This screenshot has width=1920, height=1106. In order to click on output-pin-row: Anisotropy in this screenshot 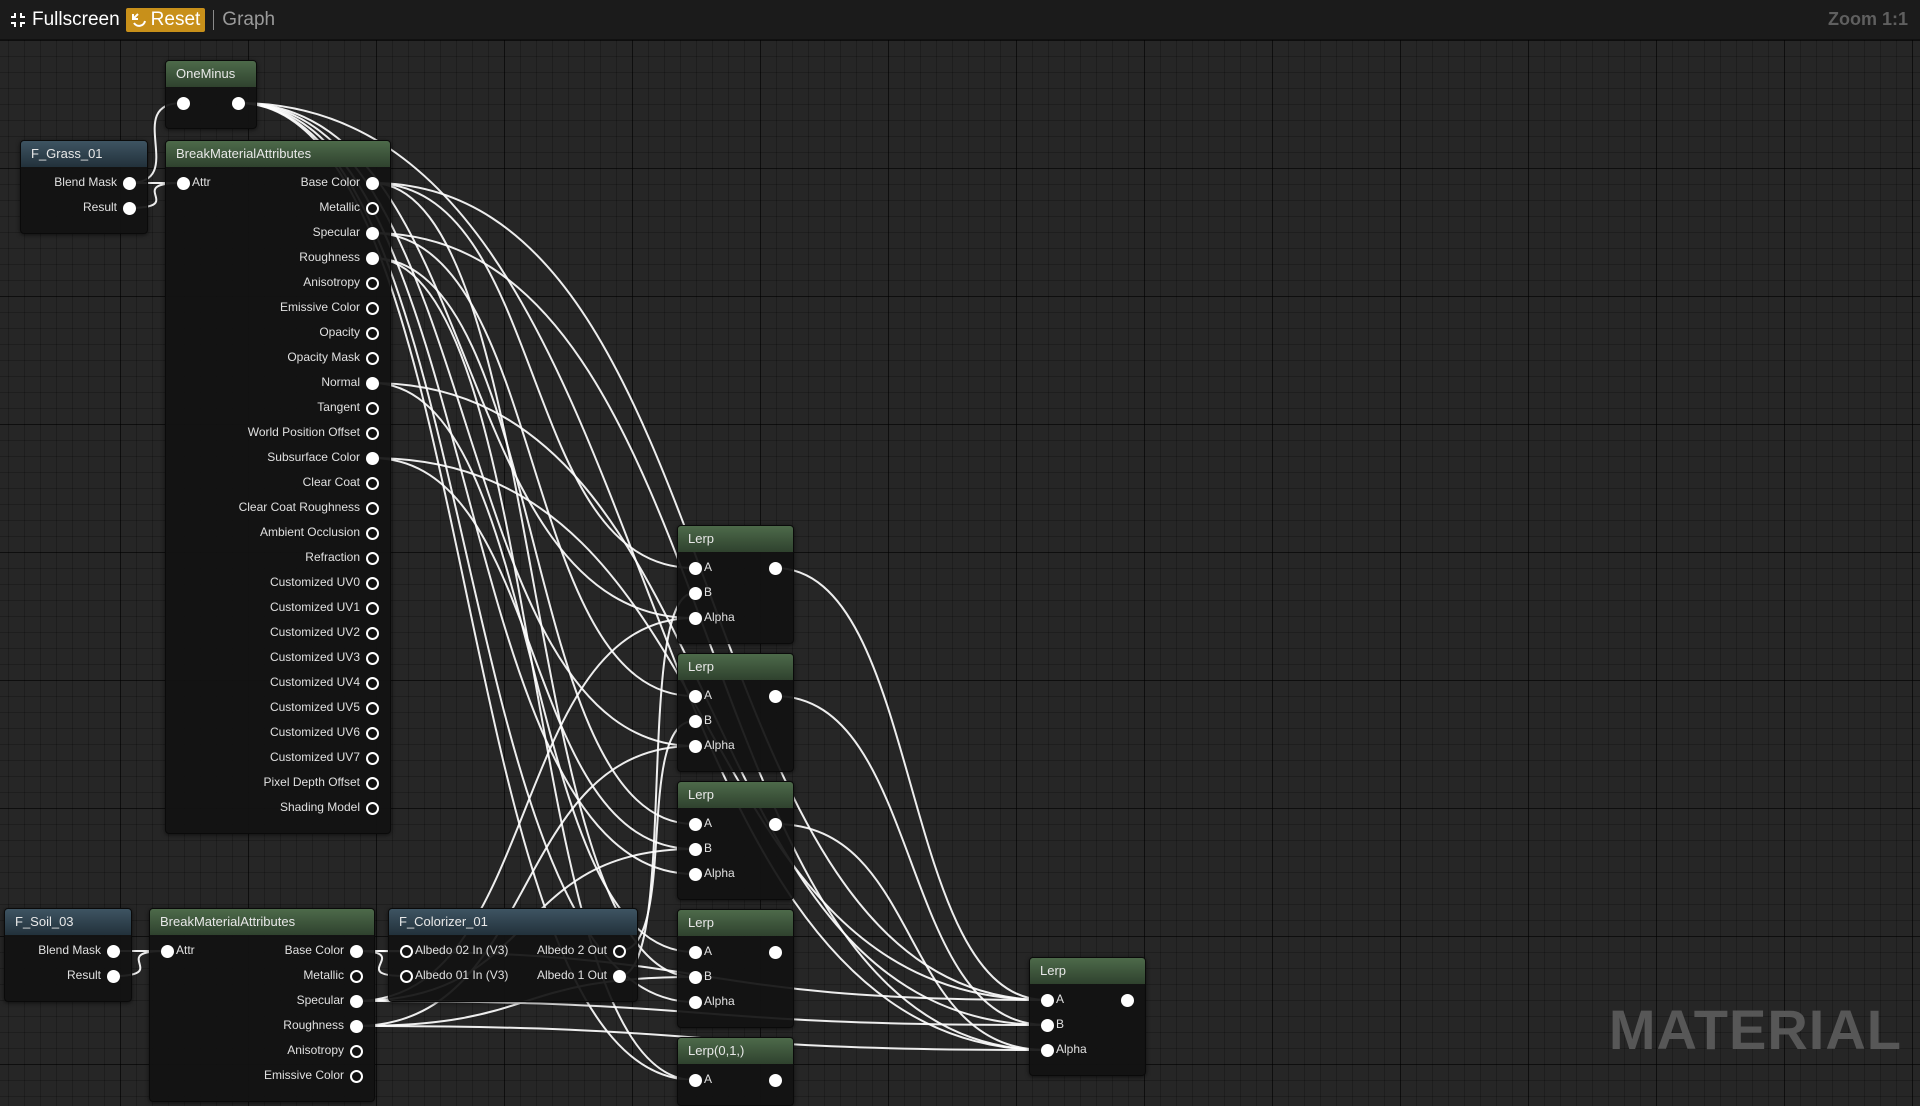, I will do `click(262, 1050)`.